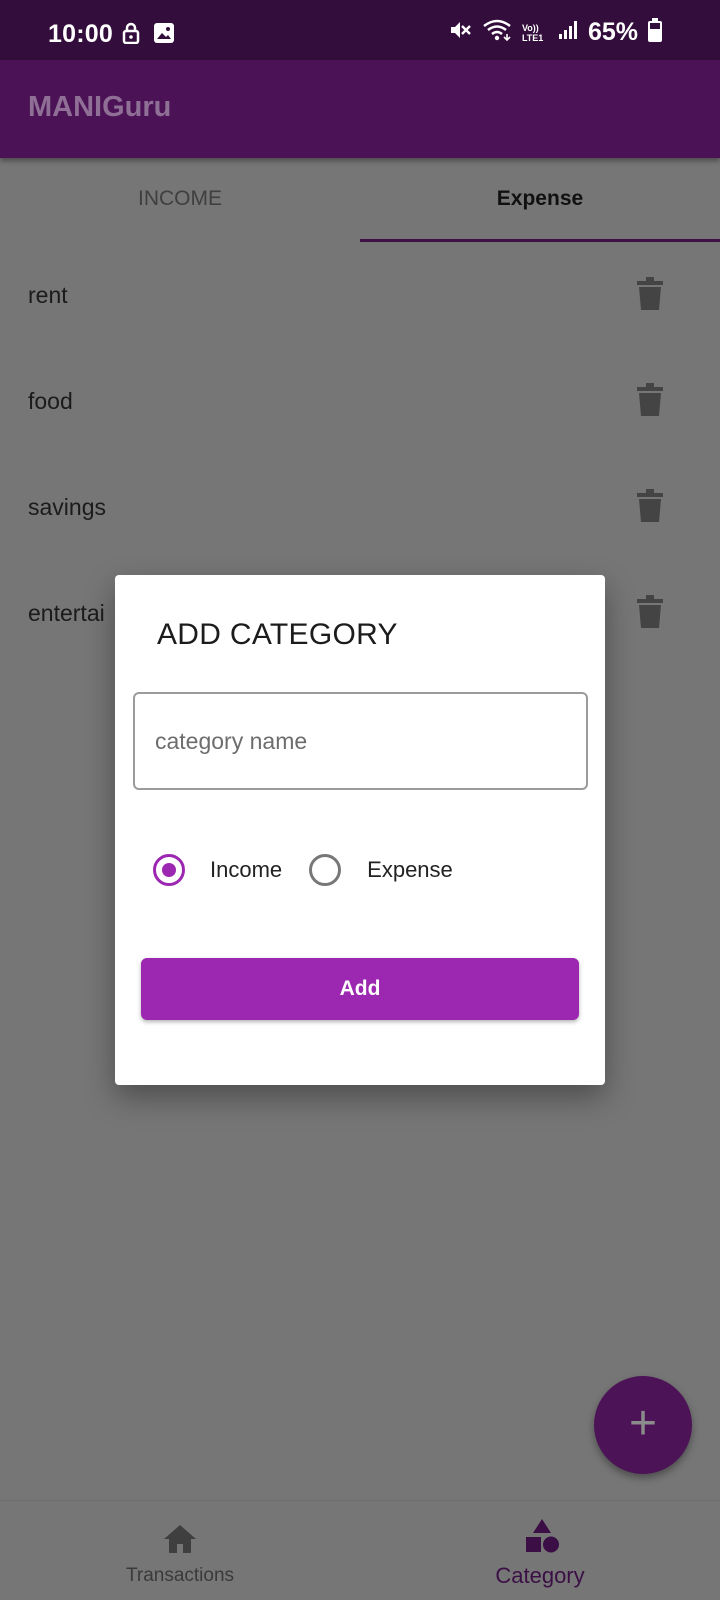  What do you see at coordinates (410, 870) in the screenshot?
I see `radio-expense-label: Expense` at bounding box center [410, 870].